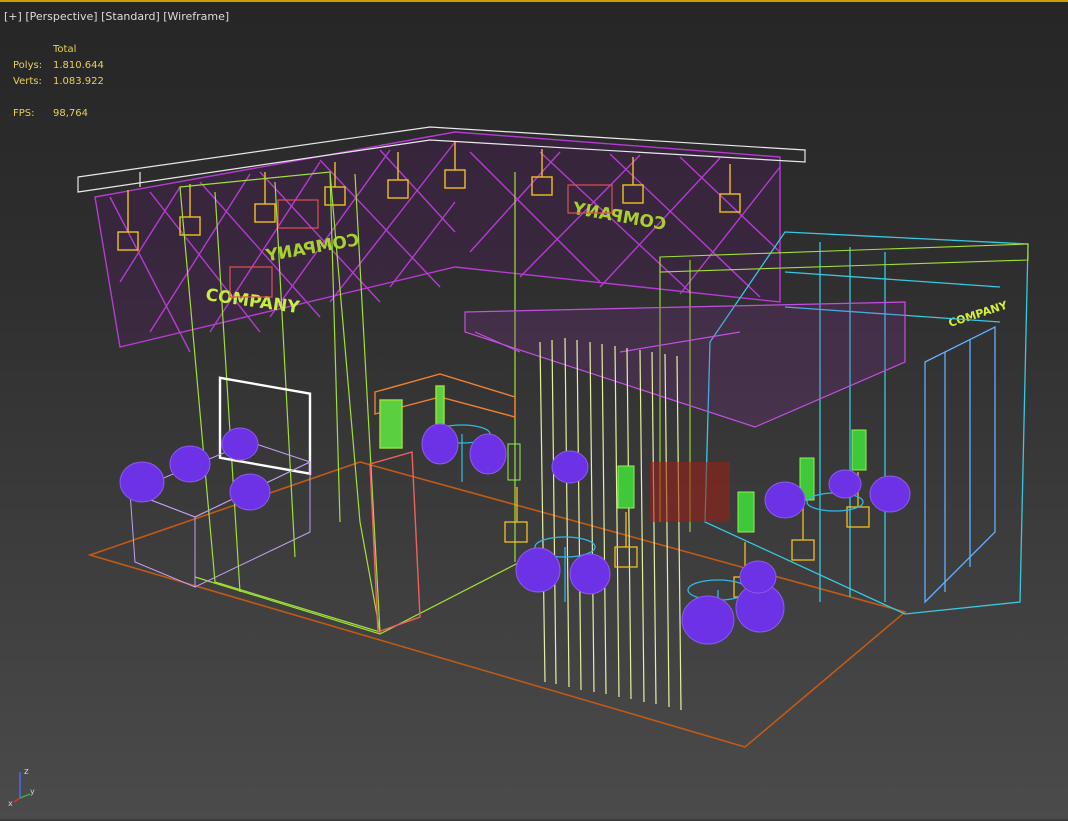 Image resolution: width=1068 pixels, height=821 pixels. I want to click on axis-gizmo-icon: z y x, so click(21, 787).